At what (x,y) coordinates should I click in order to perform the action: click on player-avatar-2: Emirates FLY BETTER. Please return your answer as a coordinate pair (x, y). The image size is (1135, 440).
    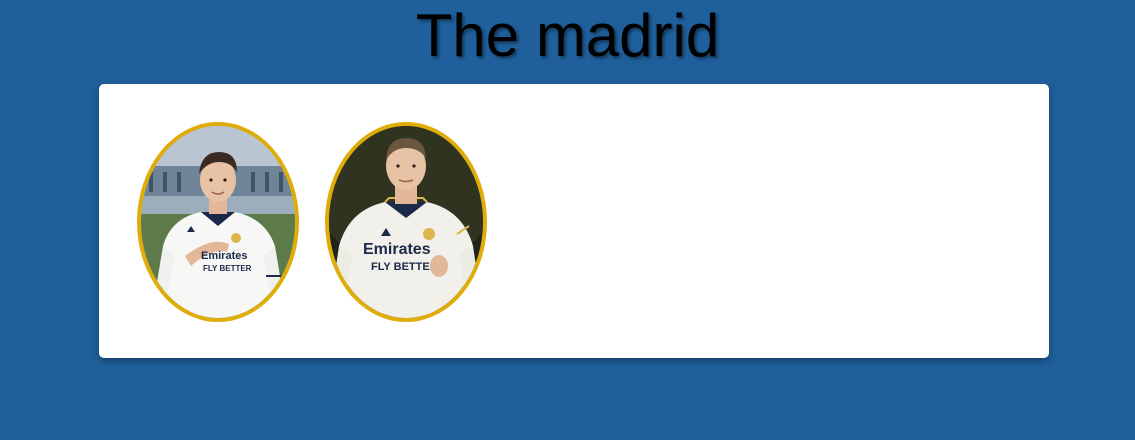
    Looking at the image, I should click on (406, 222).